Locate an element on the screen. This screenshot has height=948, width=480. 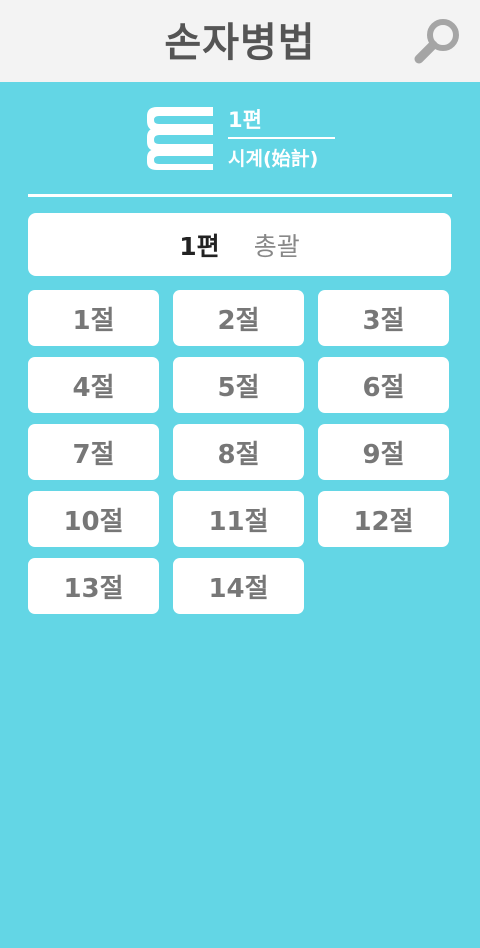
app-header: 손자병법 is located at coordinates (240, 41).